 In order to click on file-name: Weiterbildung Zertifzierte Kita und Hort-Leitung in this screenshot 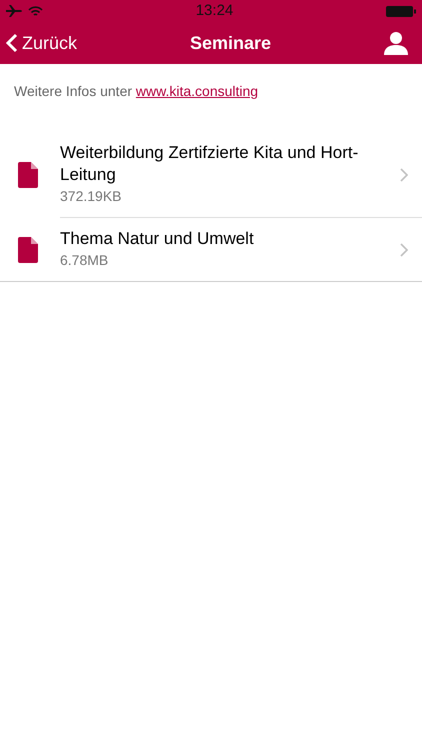, I will do `click(210, 164)`.